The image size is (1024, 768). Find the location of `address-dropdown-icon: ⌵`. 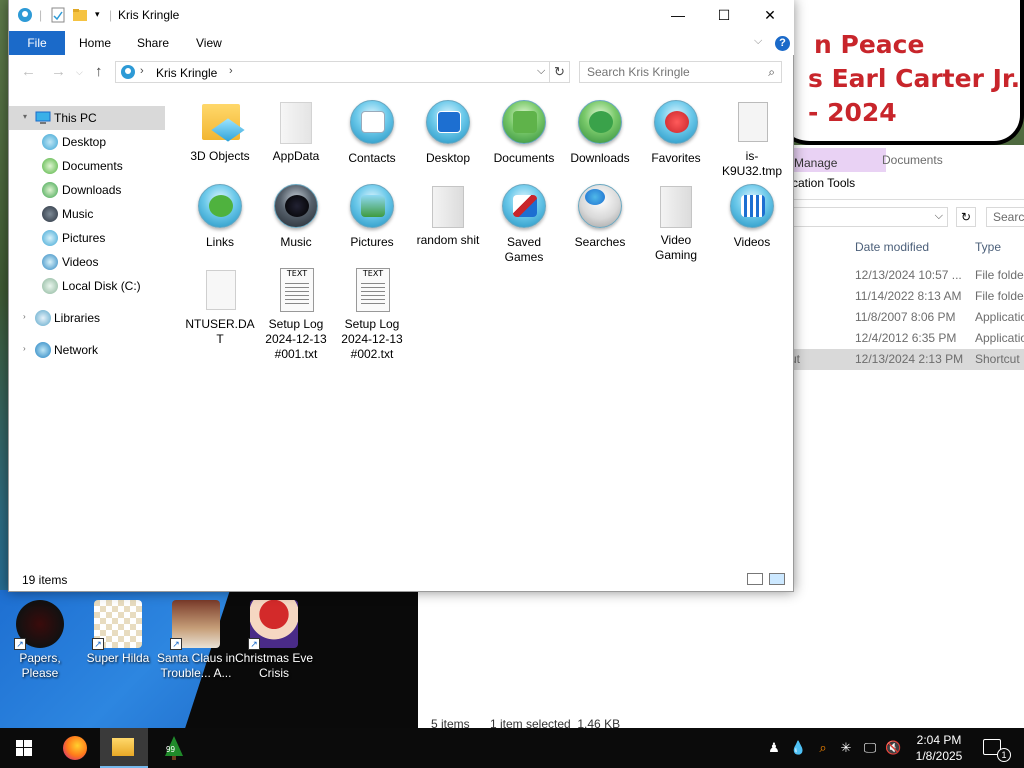

address-dropdown-icon: ⌵ is located at coordinates (541, 71).